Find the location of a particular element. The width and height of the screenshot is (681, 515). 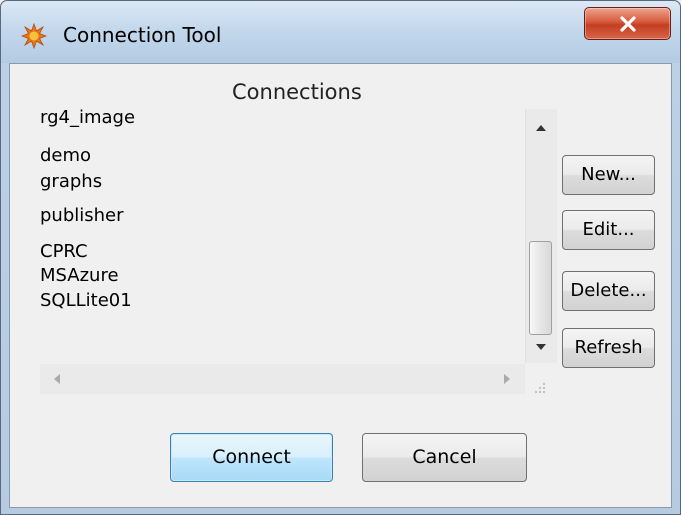

scroll-right-arrow-icon is located at coordinates (507, 379).